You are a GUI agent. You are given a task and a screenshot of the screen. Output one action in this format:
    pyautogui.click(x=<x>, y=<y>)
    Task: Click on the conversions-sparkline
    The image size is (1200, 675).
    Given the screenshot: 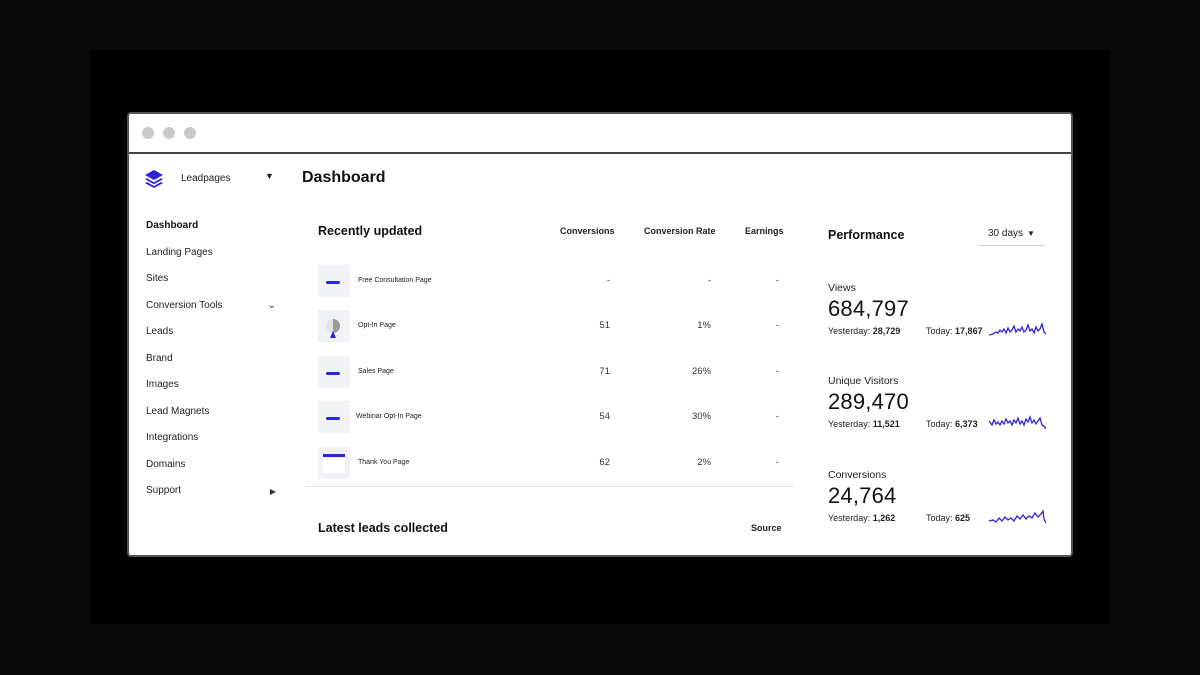 What is the action you would take?
    pyautogui.click(x=1017, y=516)
    